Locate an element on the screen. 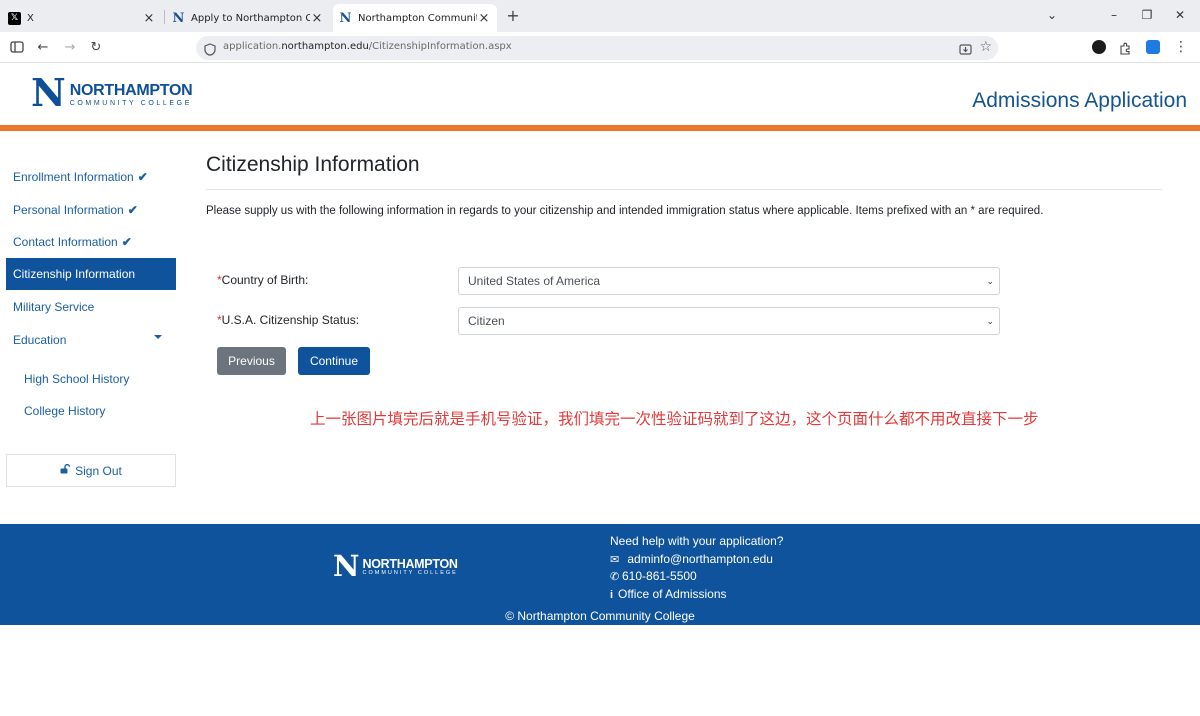 This screenshot has height=716, width=1200. install-app-icon is located at coordinates (965, 50).